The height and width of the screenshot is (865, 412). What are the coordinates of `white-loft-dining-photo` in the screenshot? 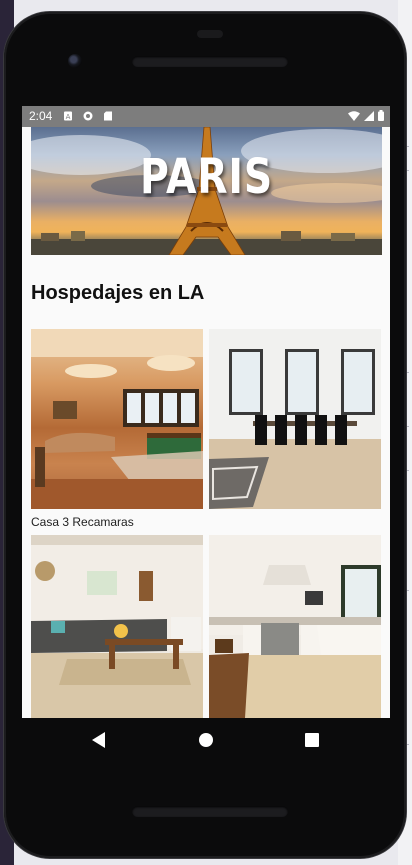 It's located at (295, 419).